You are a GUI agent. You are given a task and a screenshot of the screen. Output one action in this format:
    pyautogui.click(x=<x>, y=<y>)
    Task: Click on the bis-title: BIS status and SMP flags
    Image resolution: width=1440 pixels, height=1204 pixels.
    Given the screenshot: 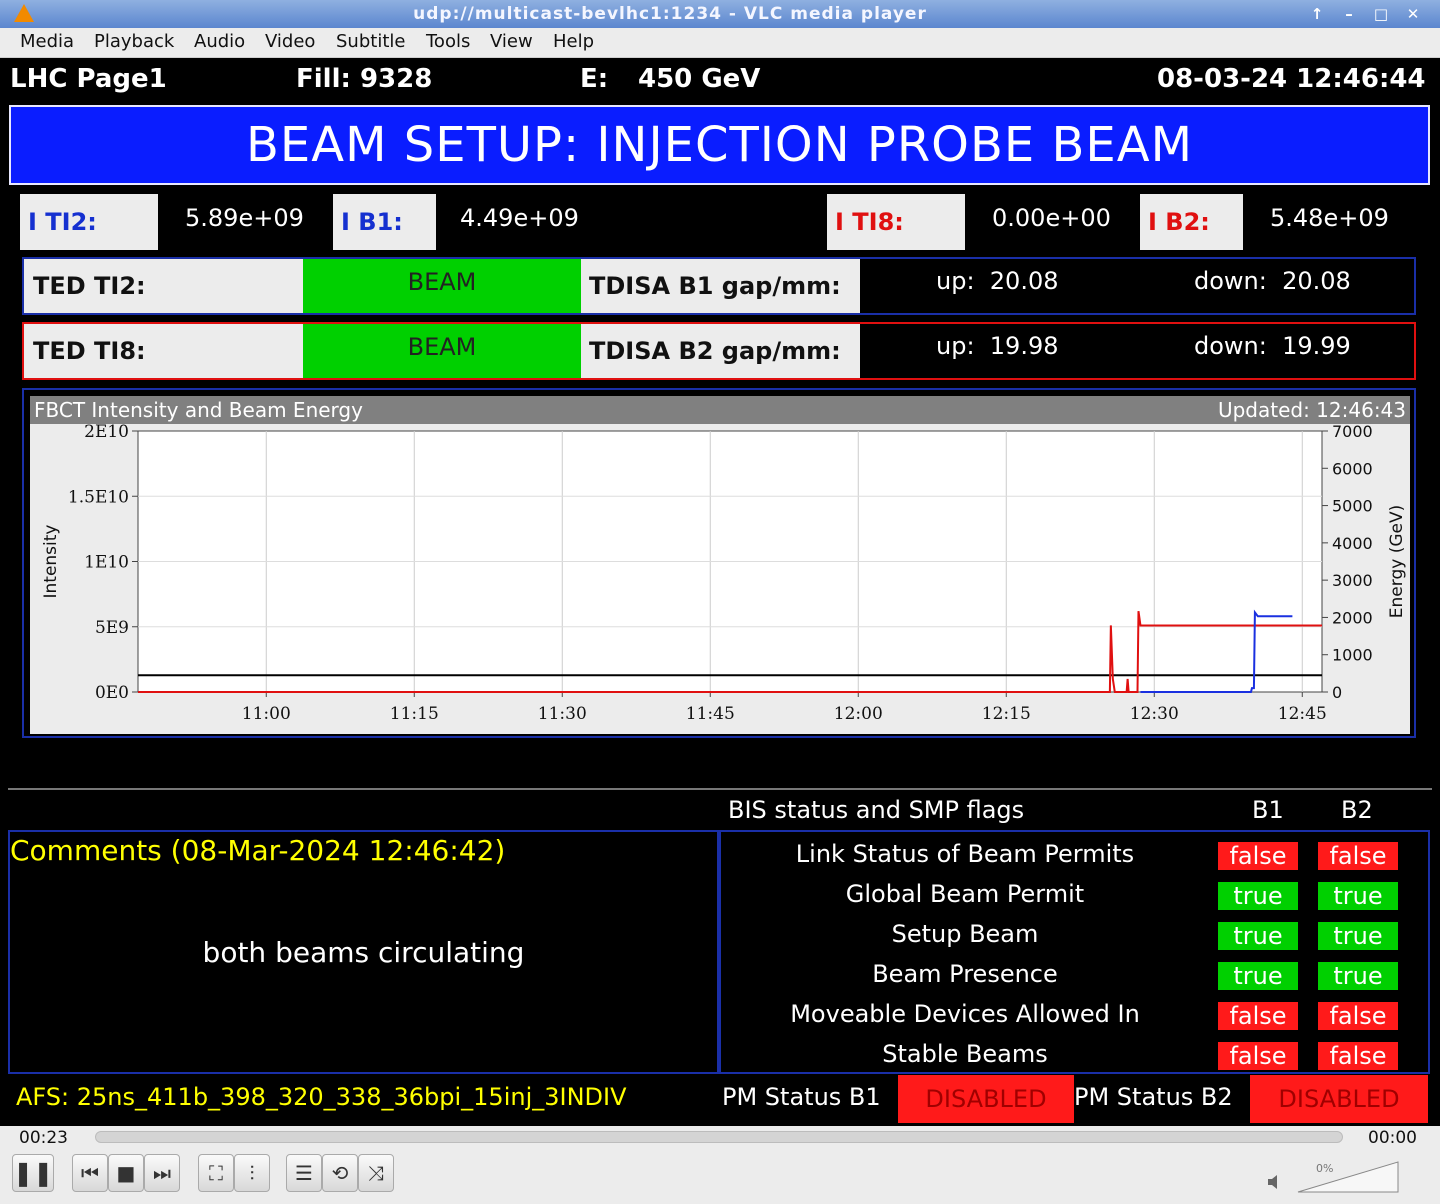 What is the action you would take?
    pyautogui.click(x=876, y=810)
    